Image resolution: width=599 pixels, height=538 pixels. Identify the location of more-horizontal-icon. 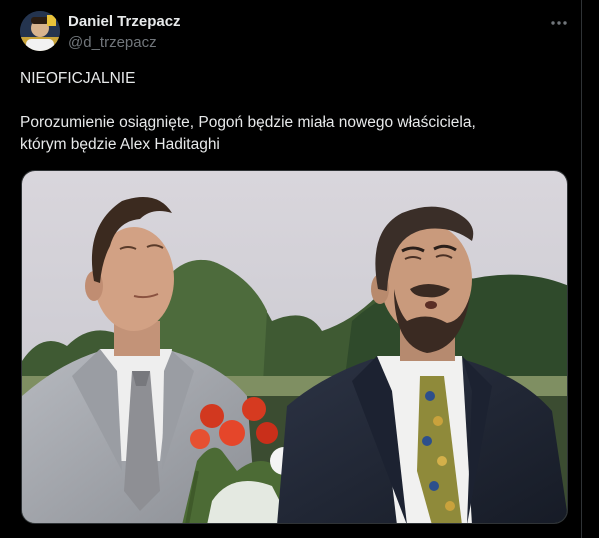
(559, 23).